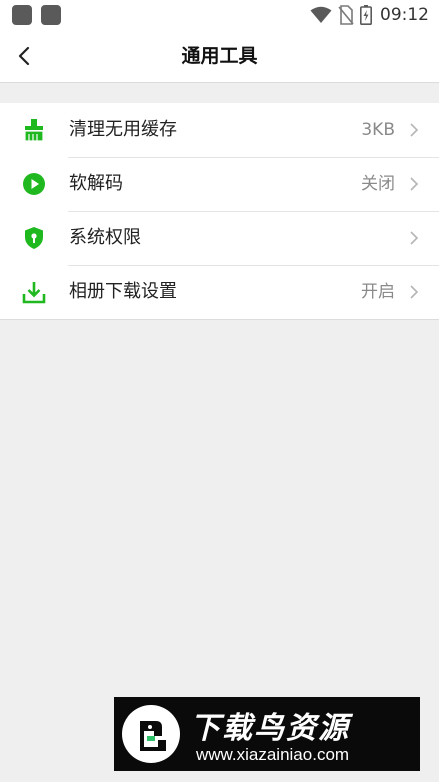 The image size is (439, 782). Describe the element at coordinates (219, 130) in the screenshot. I see `menu-item-clear-cache: 清理无用缓存 3KB` at that location.